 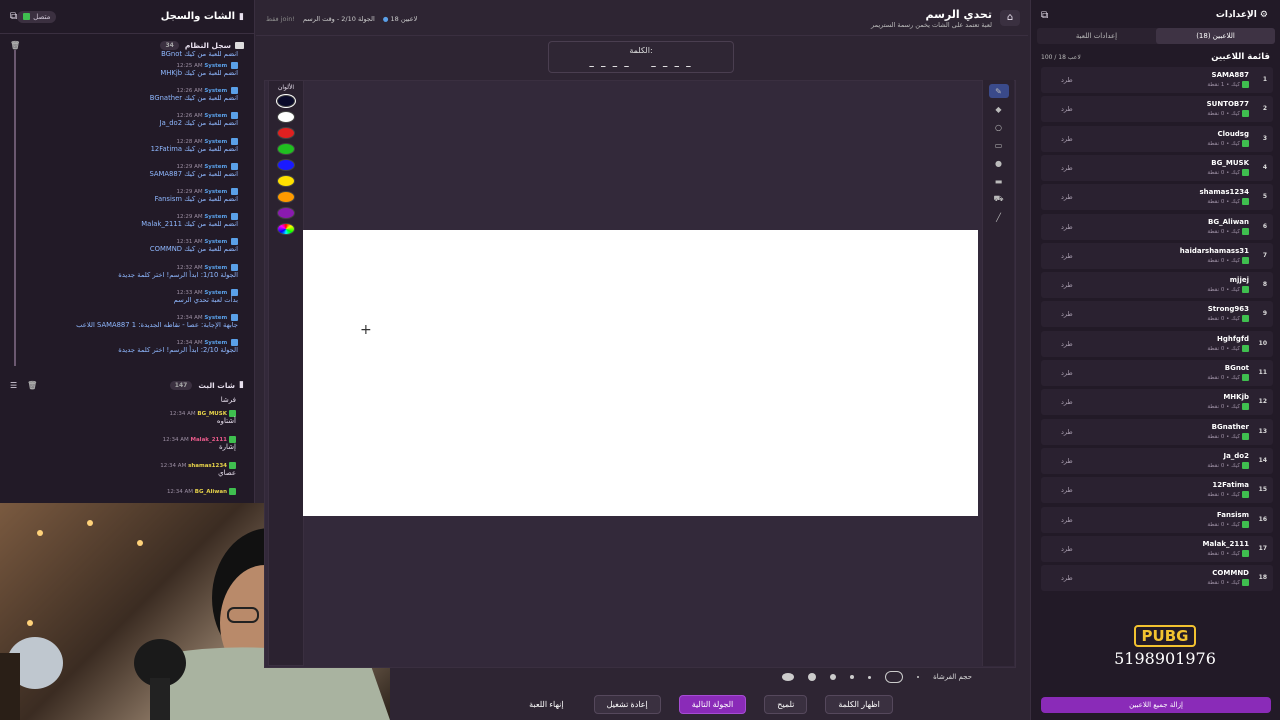 I want to click on player-name: shamas1234, so click(x=1224, y=192).